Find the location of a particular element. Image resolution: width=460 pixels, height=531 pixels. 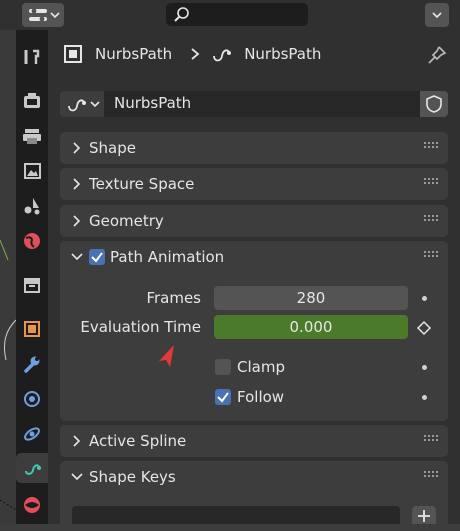

breadcrumb: NurbsPath NurbsPath is located at coordinates (192, 54).